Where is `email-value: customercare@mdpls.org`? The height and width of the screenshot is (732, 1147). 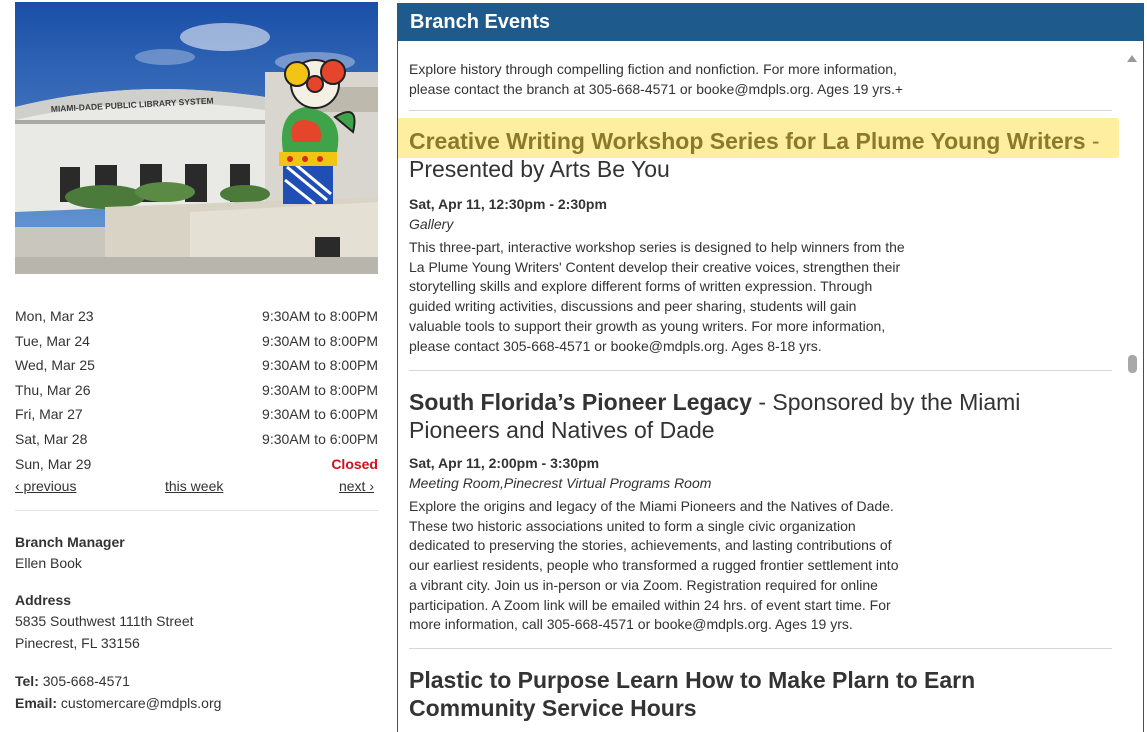
email-value: customercare@mdpls.org is located at coordinates (141, 703).